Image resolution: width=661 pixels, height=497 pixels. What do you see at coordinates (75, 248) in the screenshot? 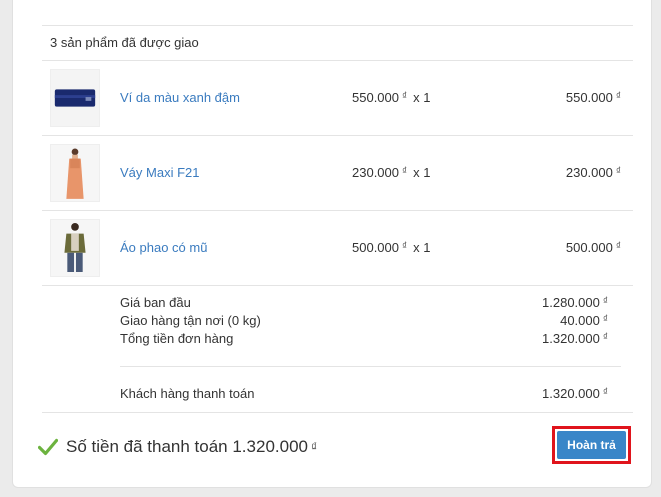
I see `jacket-thumbnail` at bounding box center [75, 248].